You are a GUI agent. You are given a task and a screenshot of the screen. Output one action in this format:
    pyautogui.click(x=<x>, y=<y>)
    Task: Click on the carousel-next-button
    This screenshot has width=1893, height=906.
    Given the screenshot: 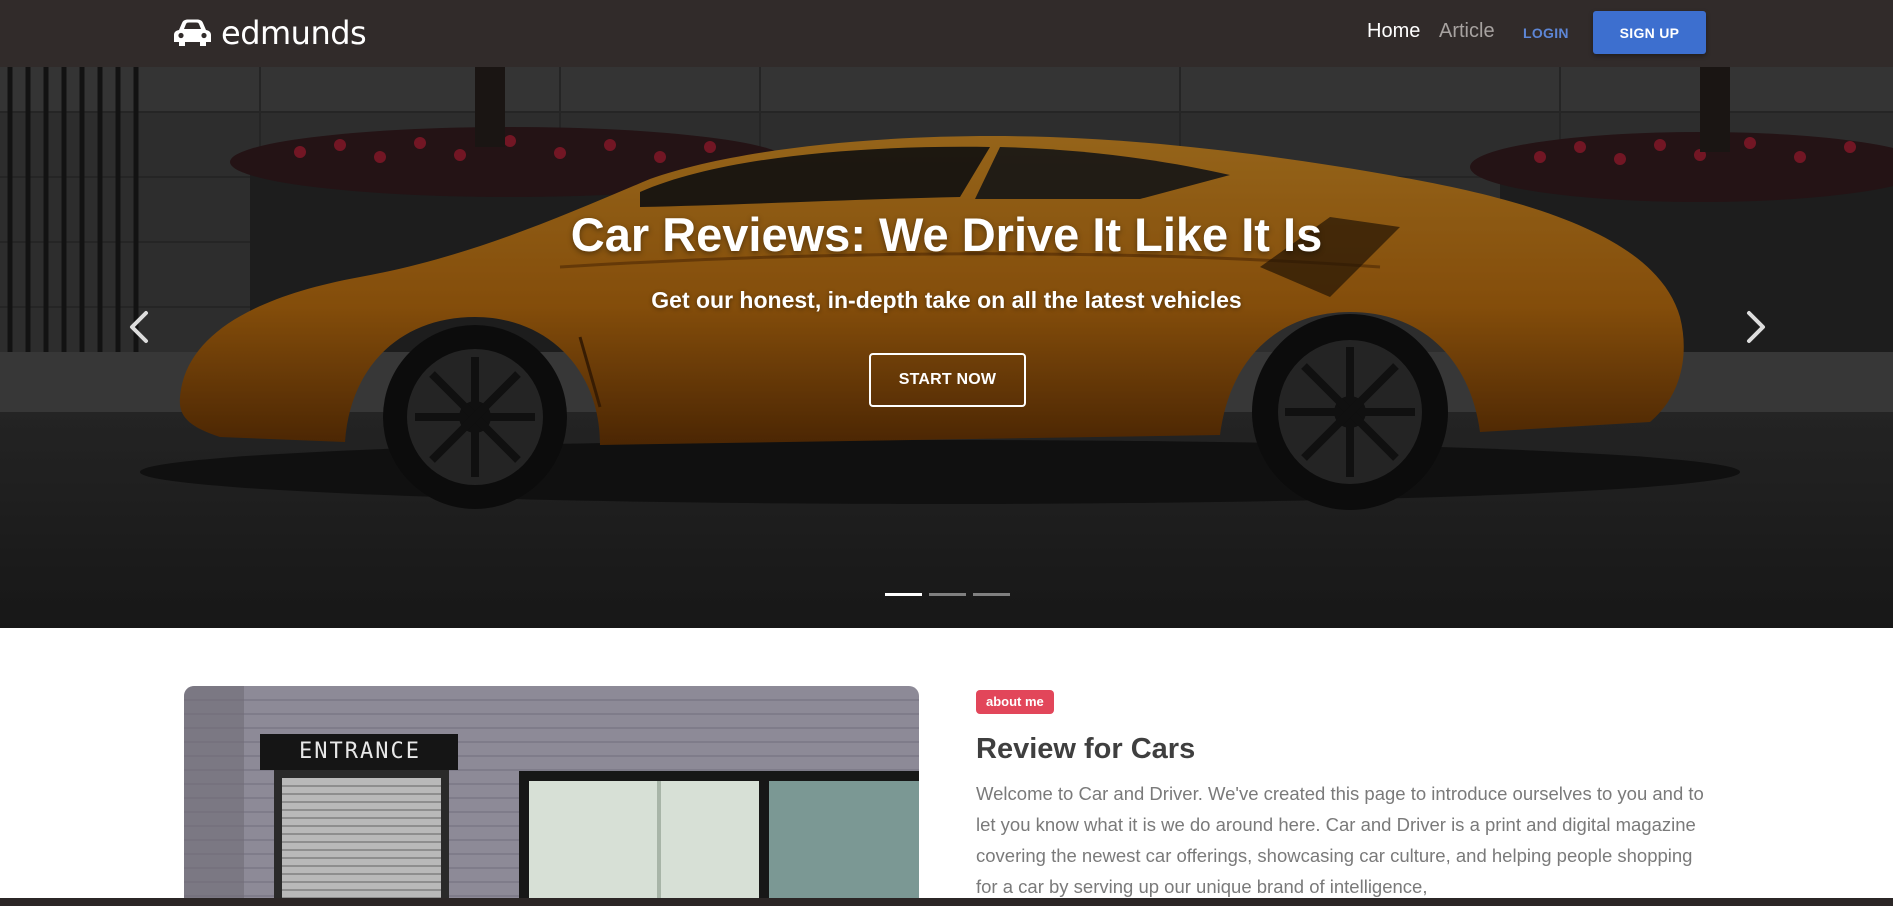 What is the action you would take?
    pyautogui.click(x=1755, y=327)
    